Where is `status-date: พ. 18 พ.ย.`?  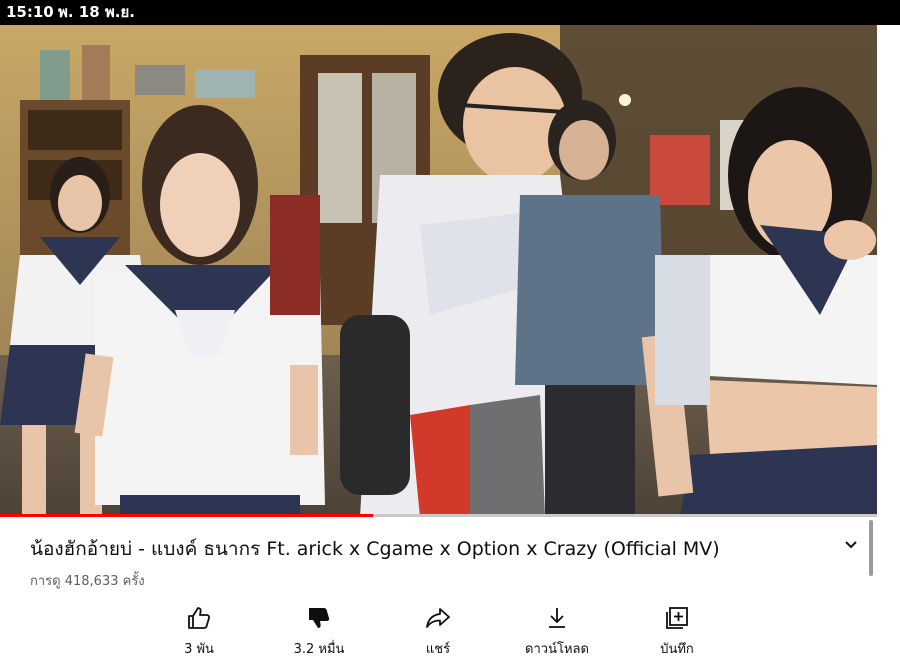 status-date: พ. 18 พ.ย. is located at coordinates (96, 12).